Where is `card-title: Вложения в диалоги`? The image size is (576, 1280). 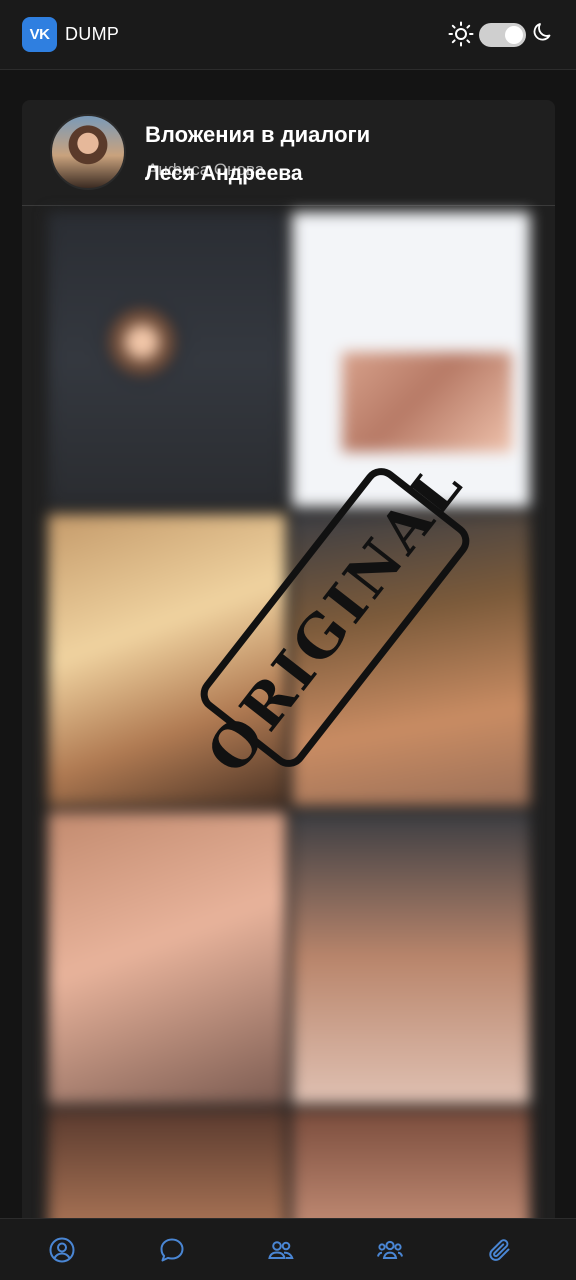 card-title: Вложения в диалоги is located at coordinates (258, 134).